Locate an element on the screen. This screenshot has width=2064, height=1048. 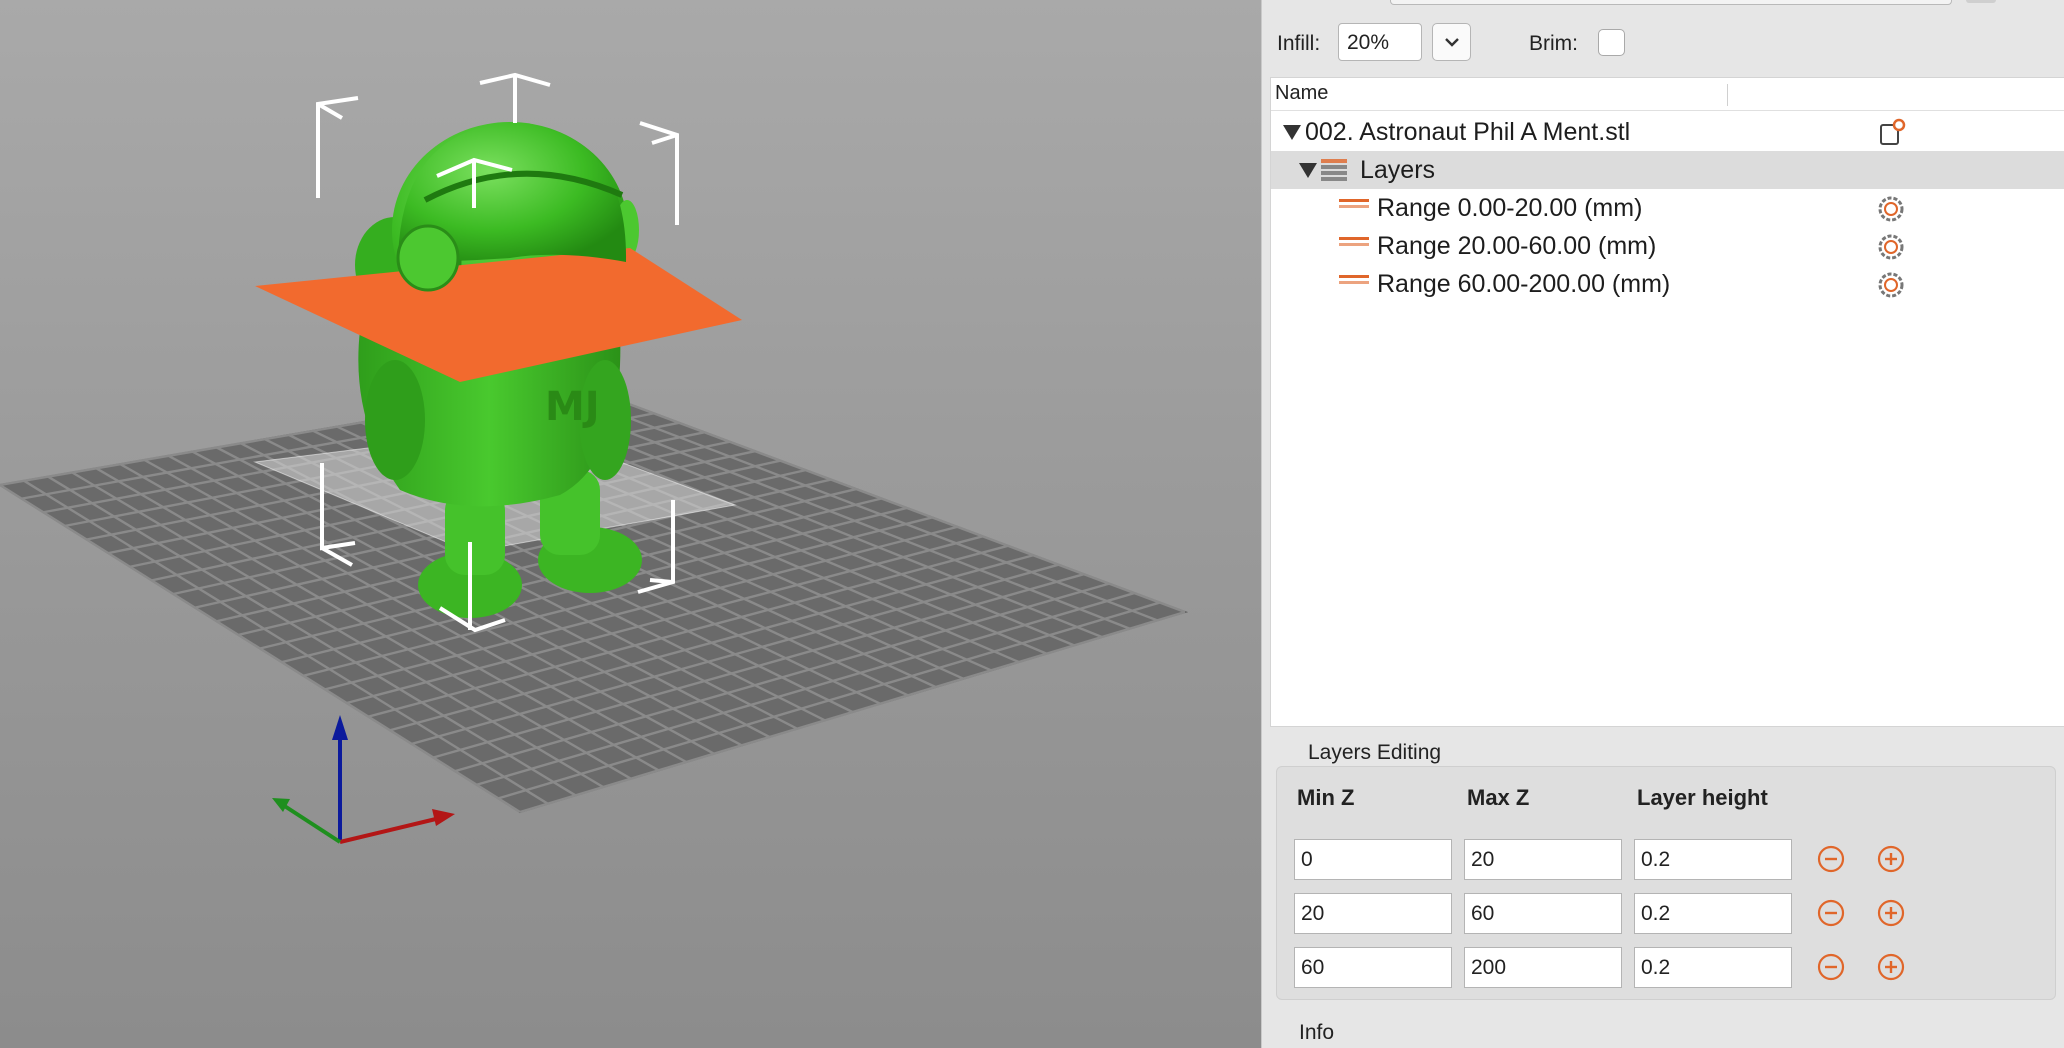
min-z-header: Min Z is located at coordinates (1326, 797).